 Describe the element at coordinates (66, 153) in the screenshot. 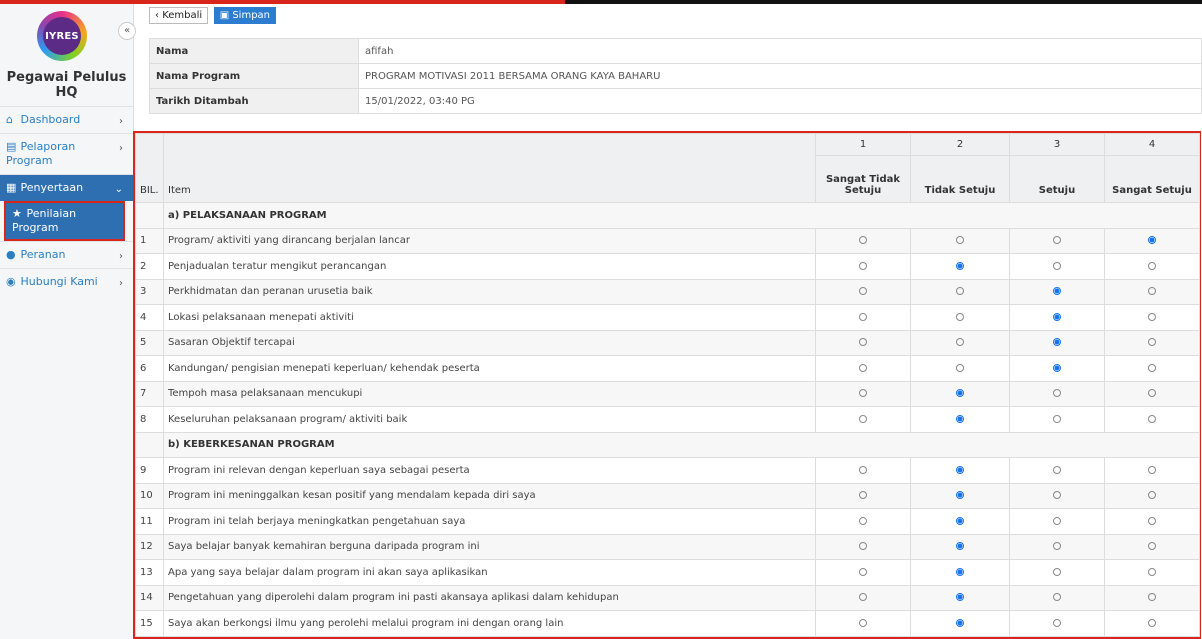

I see `sidebar-item-pelaporan: ▤ Pelaporan Program ›` at that location.